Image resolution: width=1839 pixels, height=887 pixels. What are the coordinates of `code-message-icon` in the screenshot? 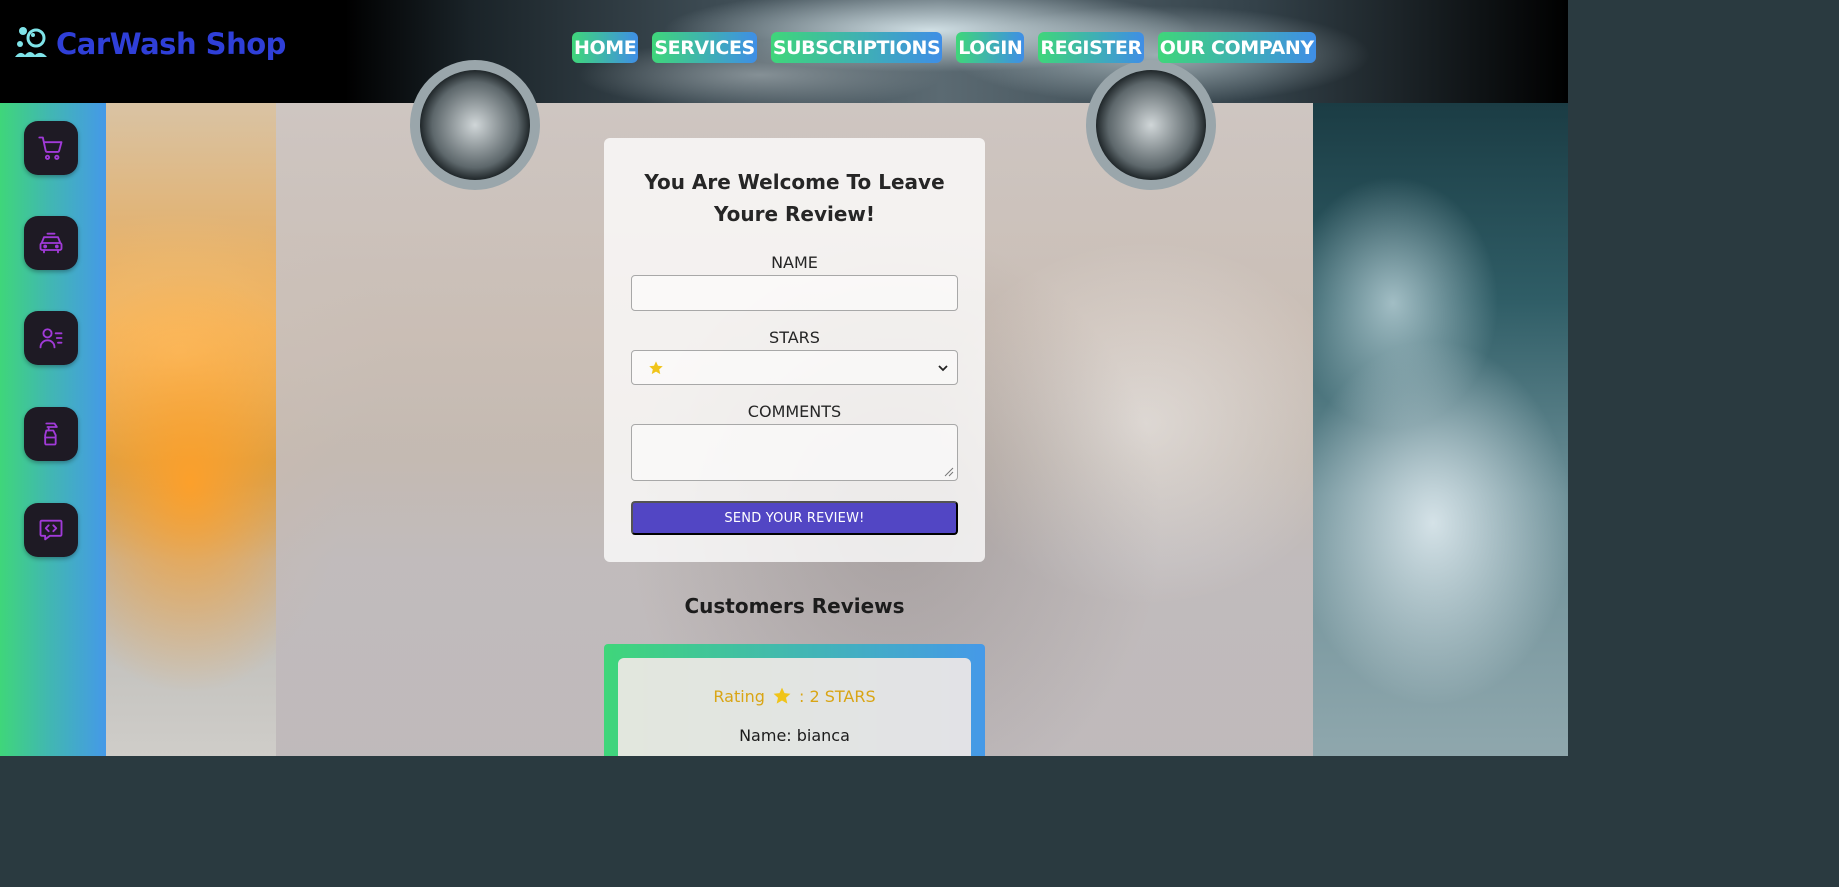 It's located at (51, 530).